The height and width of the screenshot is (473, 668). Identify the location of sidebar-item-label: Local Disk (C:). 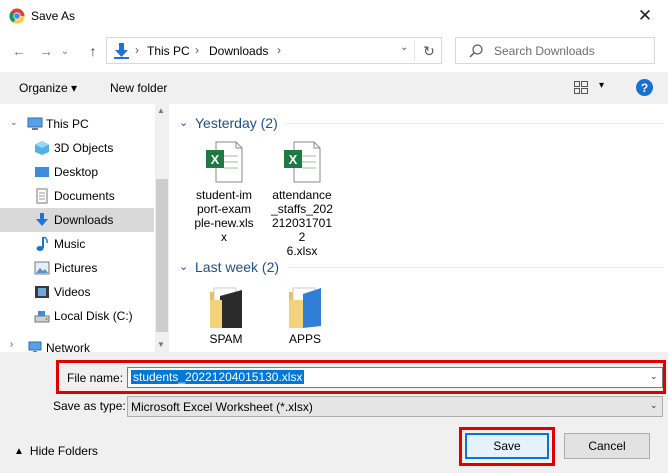
(93, 316).